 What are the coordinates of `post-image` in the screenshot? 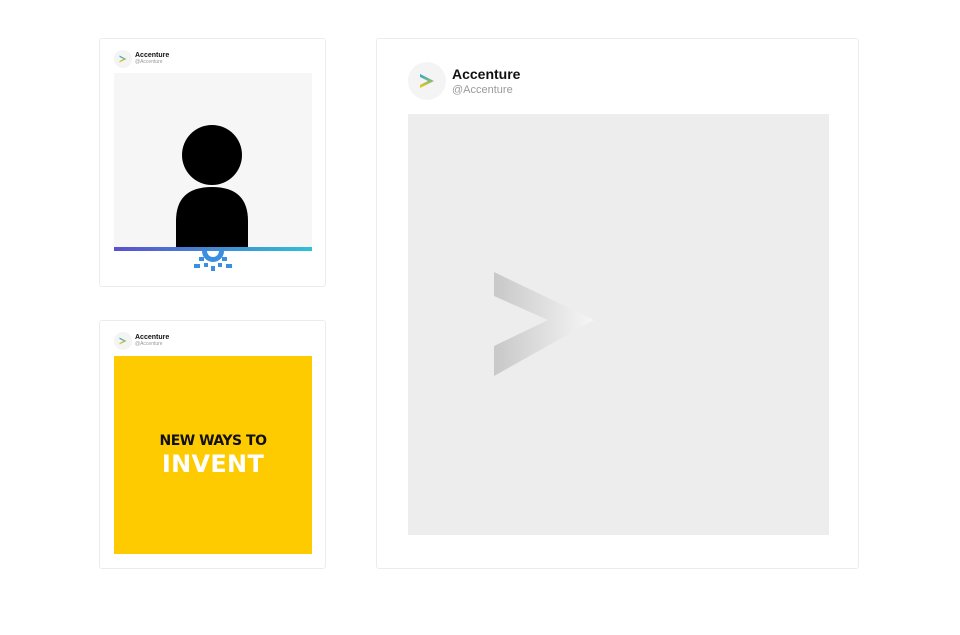 It's located at (213, 162).